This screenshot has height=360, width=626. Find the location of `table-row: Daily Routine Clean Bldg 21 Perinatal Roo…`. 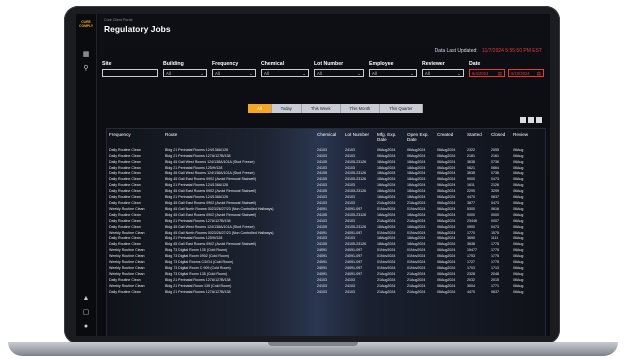

table-row: Daily Routine Clean Bldg 21 Perinatal Roo… is located at coordinates (326, 293).